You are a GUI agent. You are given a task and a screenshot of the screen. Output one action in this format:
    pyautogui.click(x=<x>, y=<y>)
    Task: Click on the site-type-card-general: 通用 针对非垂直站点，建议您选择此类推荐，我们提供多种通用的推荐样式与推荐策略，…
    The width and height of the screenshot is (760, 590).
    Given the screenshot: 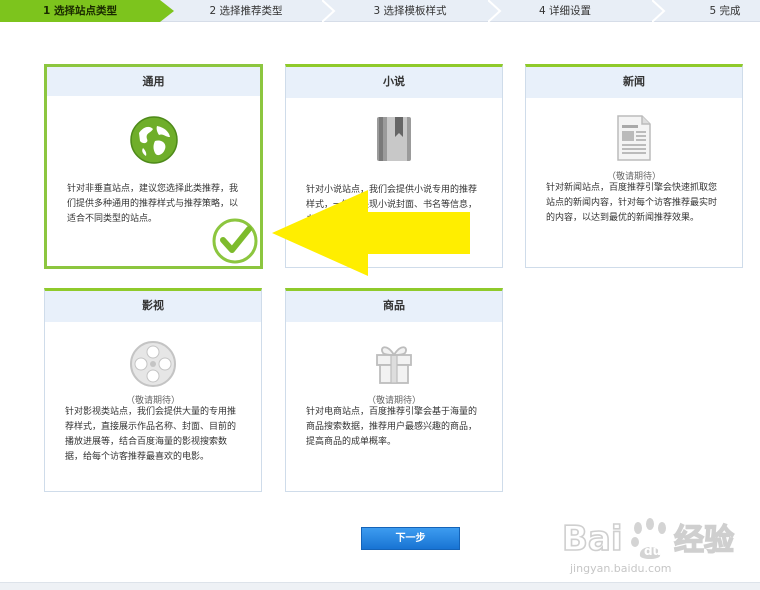 What is the action you would take?
    pyautogui.click(x=153, y=166)
    